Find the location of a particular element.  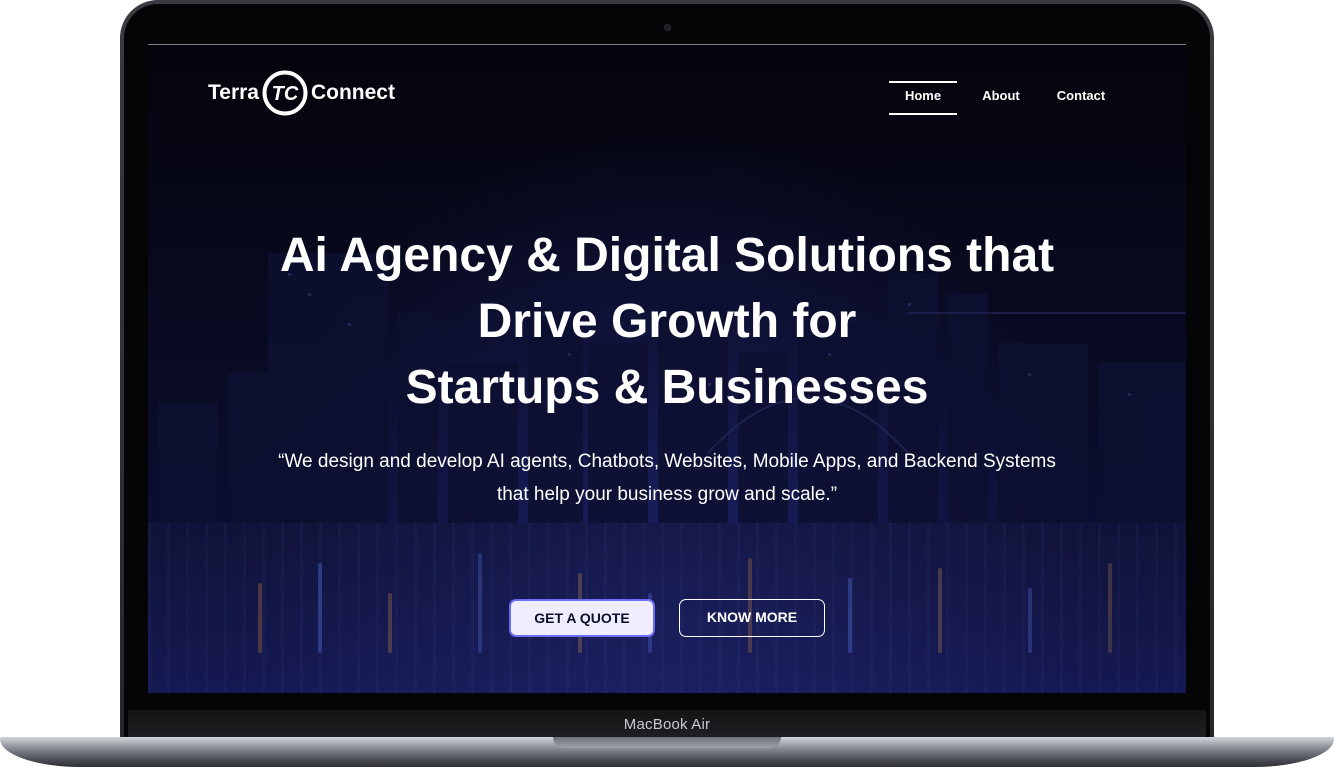

hero-title-line: Ai Agency & Digital Solutions that is located at coordinates (667, 255).